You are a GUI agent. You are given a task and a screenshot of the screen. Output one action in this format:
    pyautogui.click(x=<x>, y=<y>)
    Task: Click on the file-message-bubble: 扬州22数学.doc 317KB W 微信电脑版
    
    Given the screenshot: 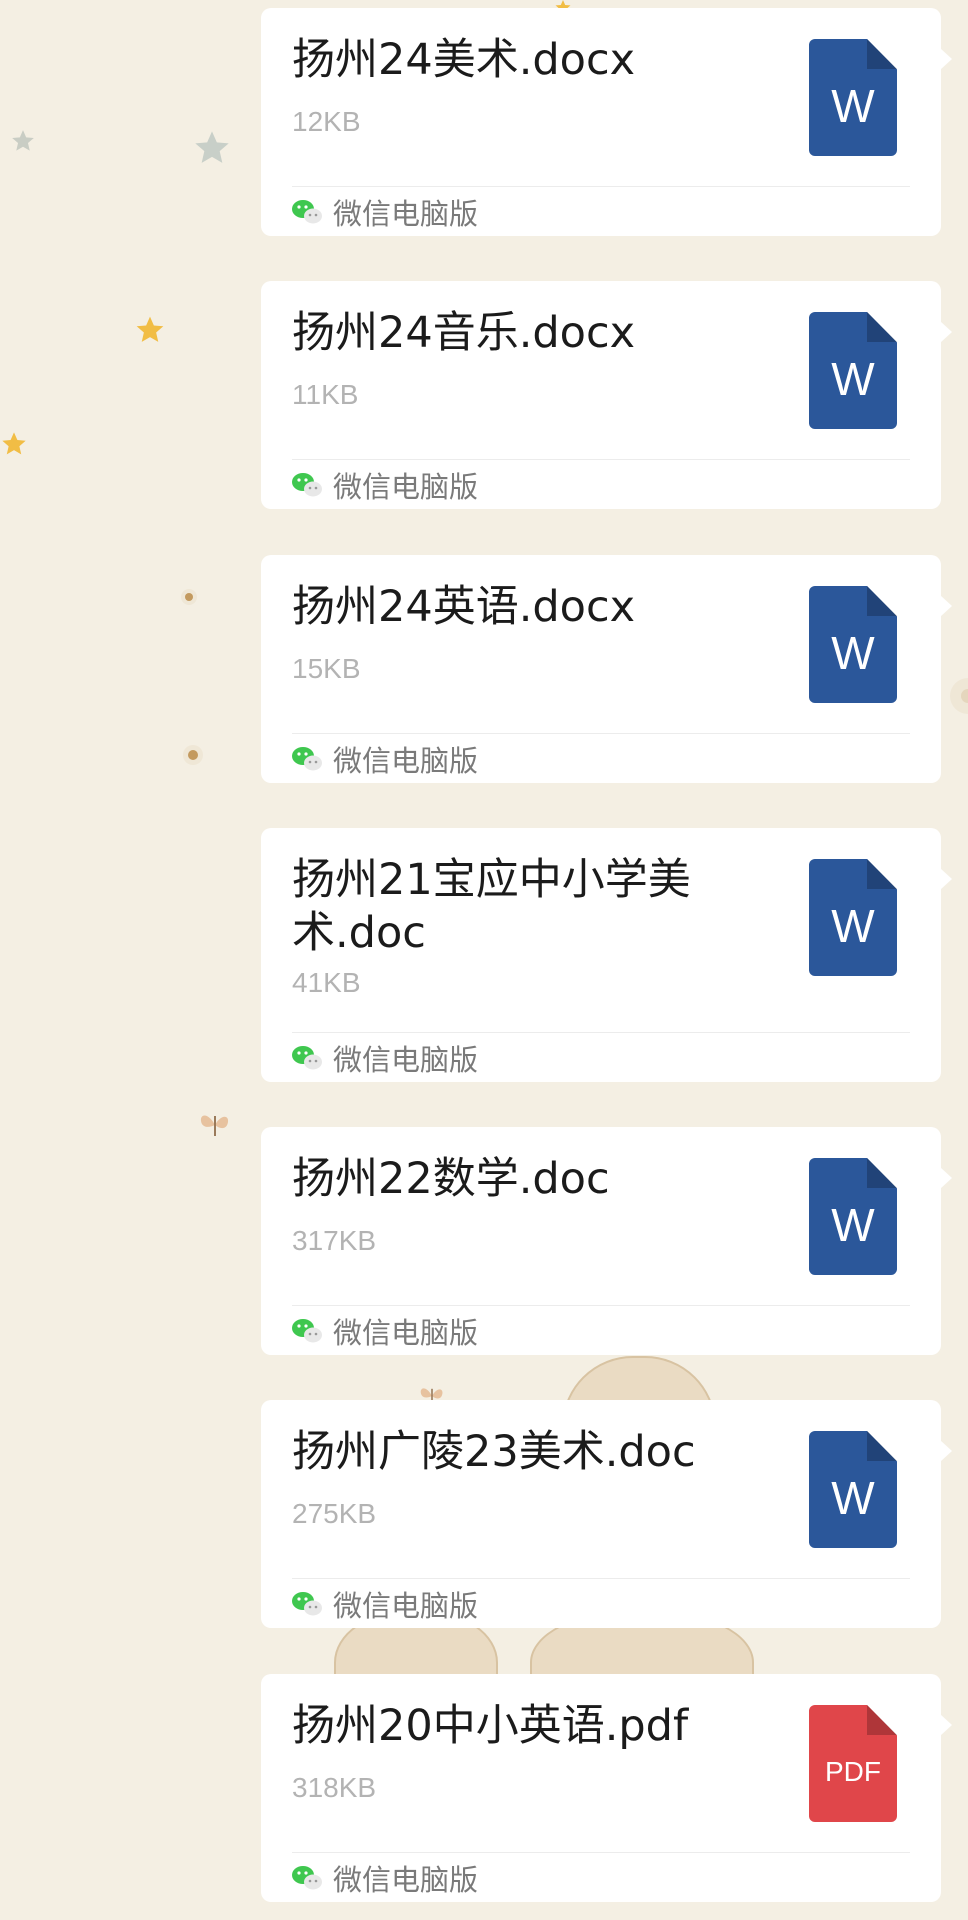 What is the action you would take?
    pyautogui.click(x=606, y=1241)
    